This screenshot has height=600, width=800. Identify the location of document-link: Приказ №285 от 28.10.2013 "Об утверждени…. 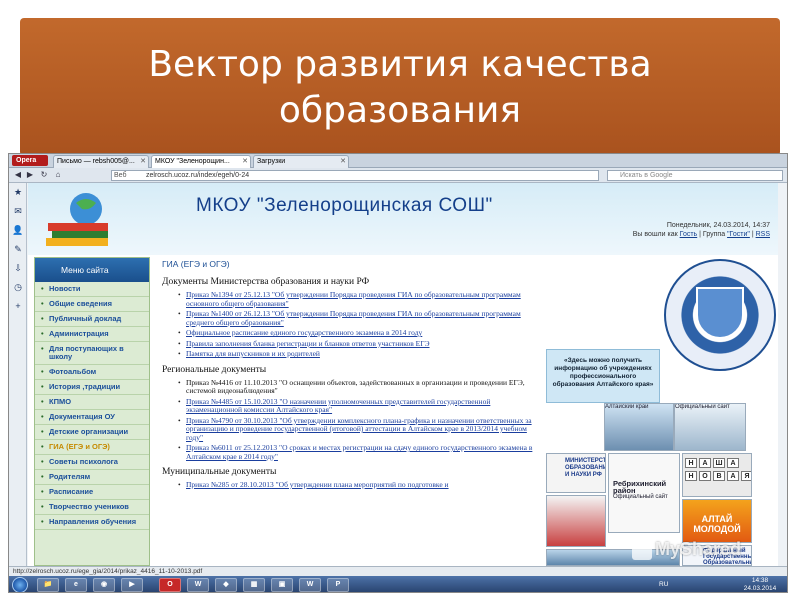
(317, 484).